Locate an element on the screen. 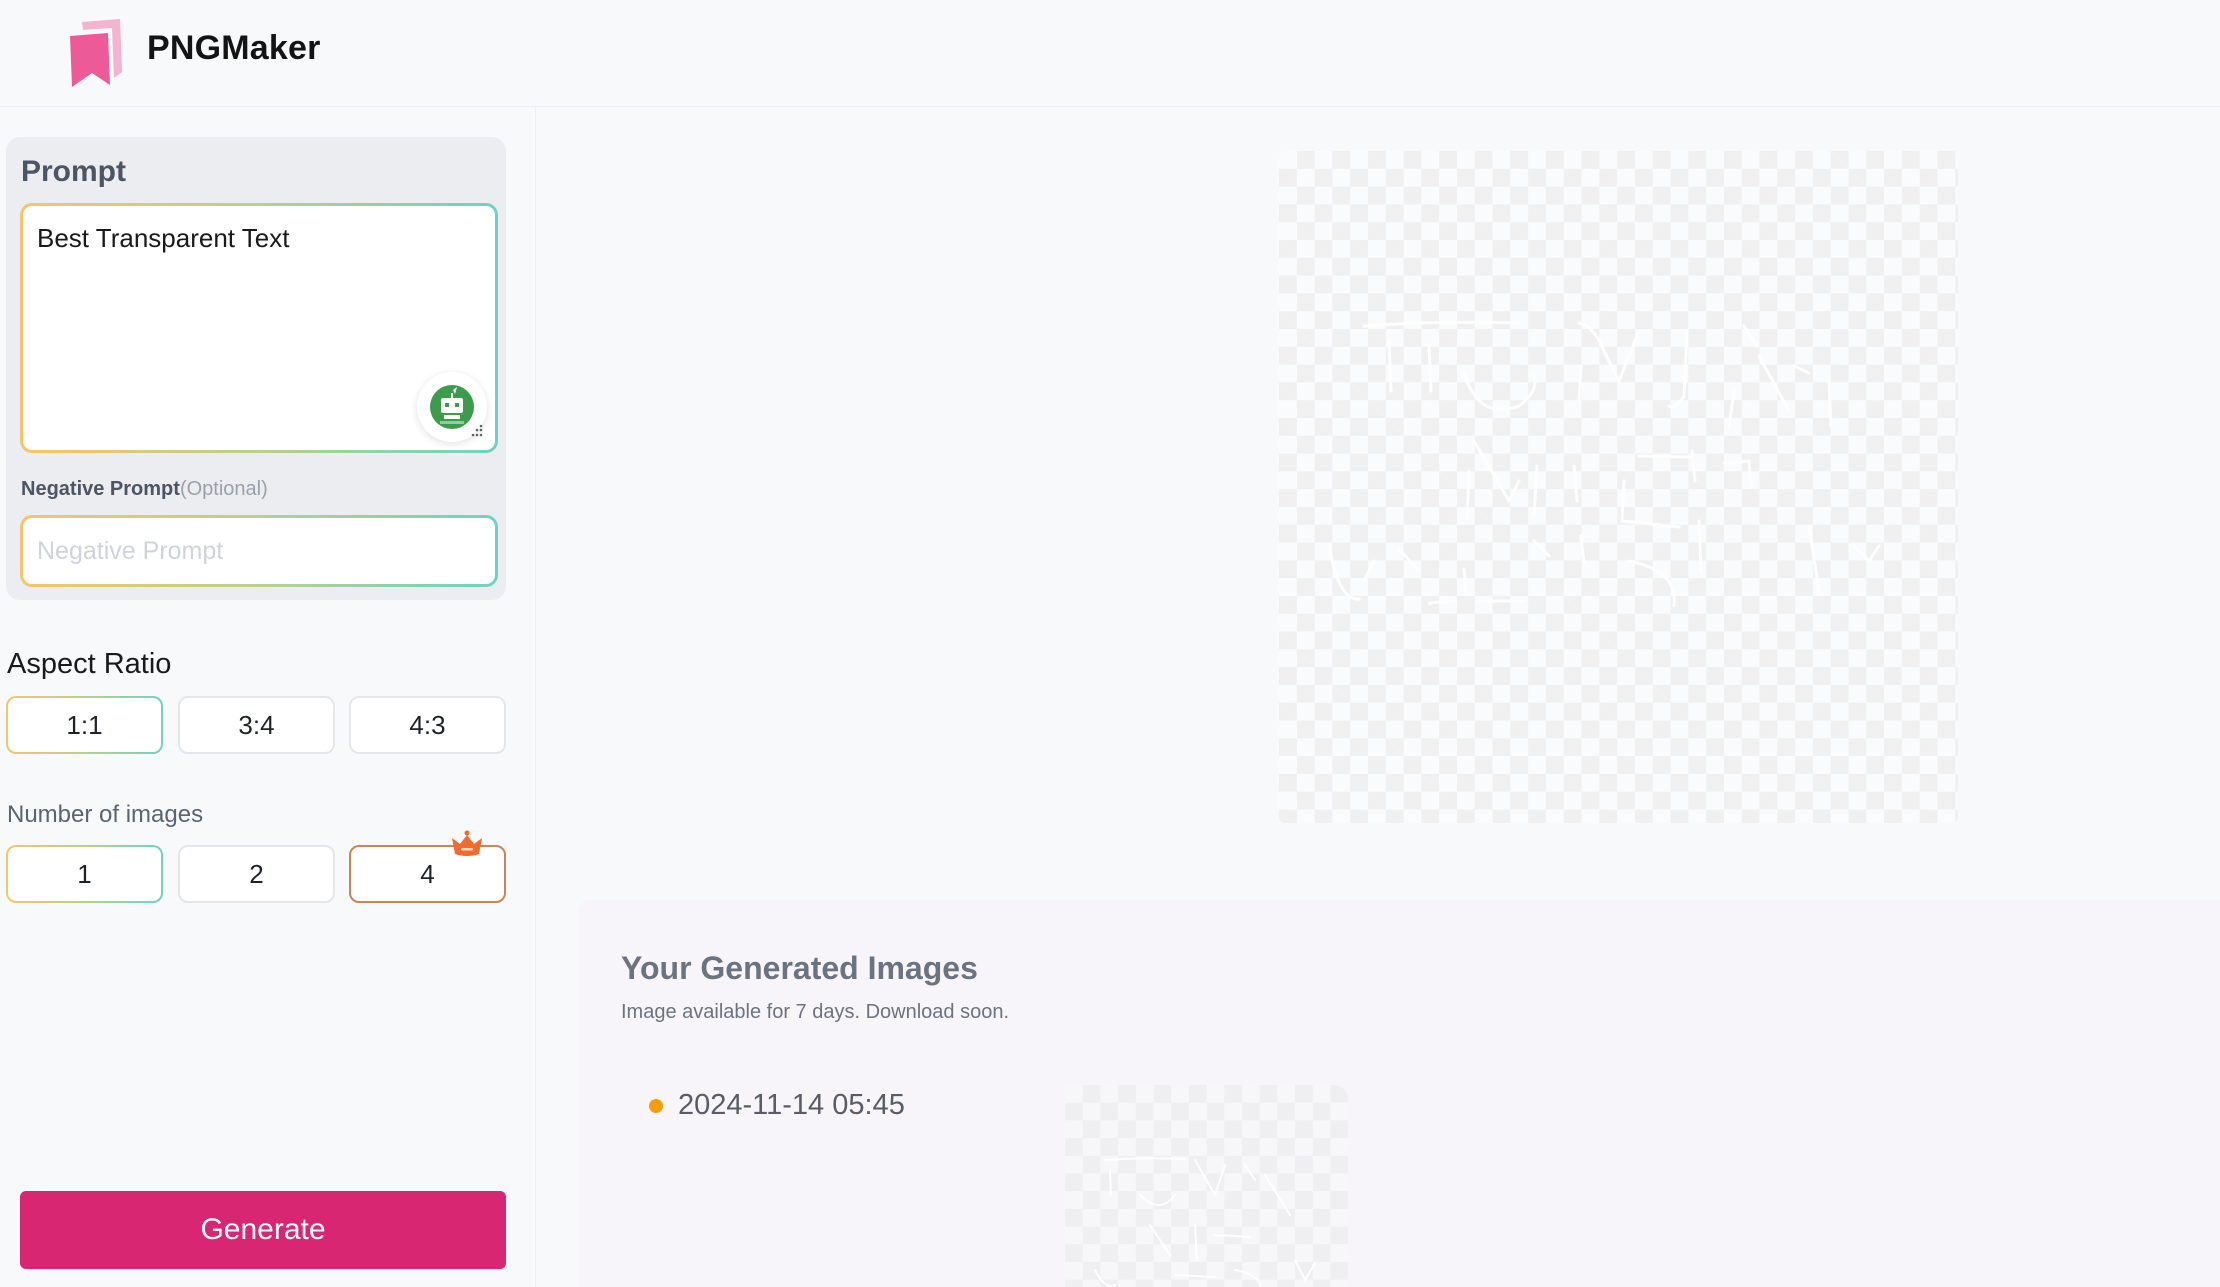  brand-name: PNGMaker is located at coordinates (234, 48).